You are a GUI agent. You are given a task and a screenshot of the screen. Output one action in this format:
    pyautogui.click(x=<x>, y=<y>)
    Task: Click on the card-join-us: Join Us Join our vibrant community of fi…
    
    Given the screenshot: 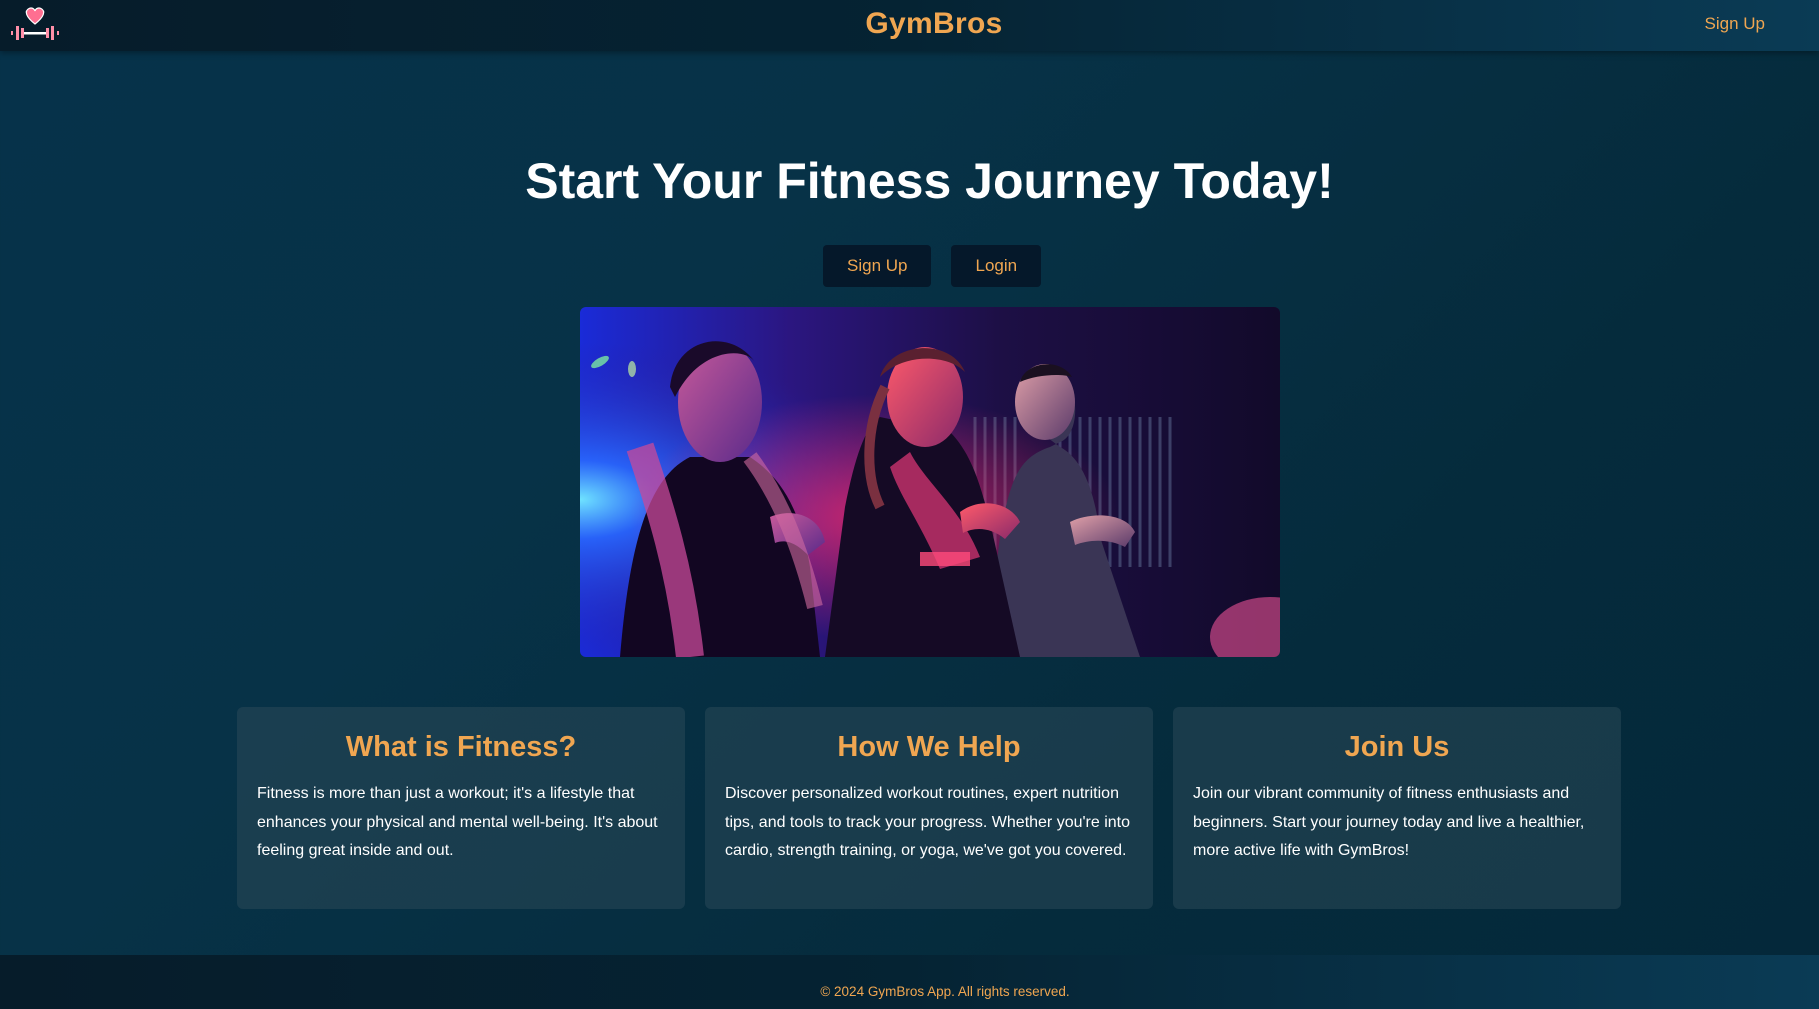 What is the action you would take?
    pyautogui.click(x=1397, y=808)
    